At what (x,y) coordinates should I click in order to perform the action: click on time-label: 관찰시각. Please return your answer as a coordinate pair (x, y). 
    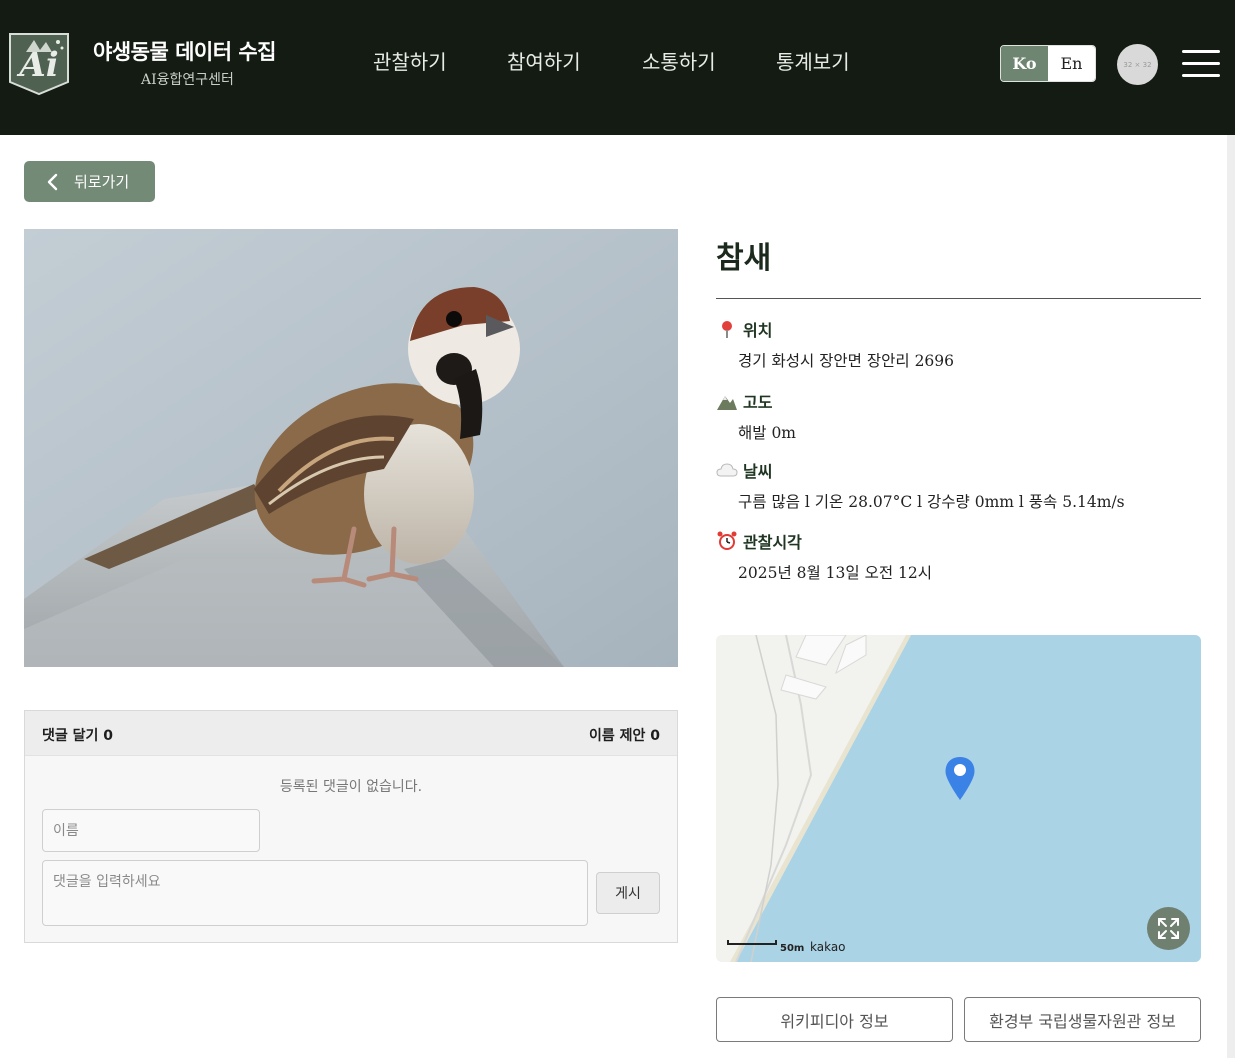
    Looking at the image, I should click on (759, 541).